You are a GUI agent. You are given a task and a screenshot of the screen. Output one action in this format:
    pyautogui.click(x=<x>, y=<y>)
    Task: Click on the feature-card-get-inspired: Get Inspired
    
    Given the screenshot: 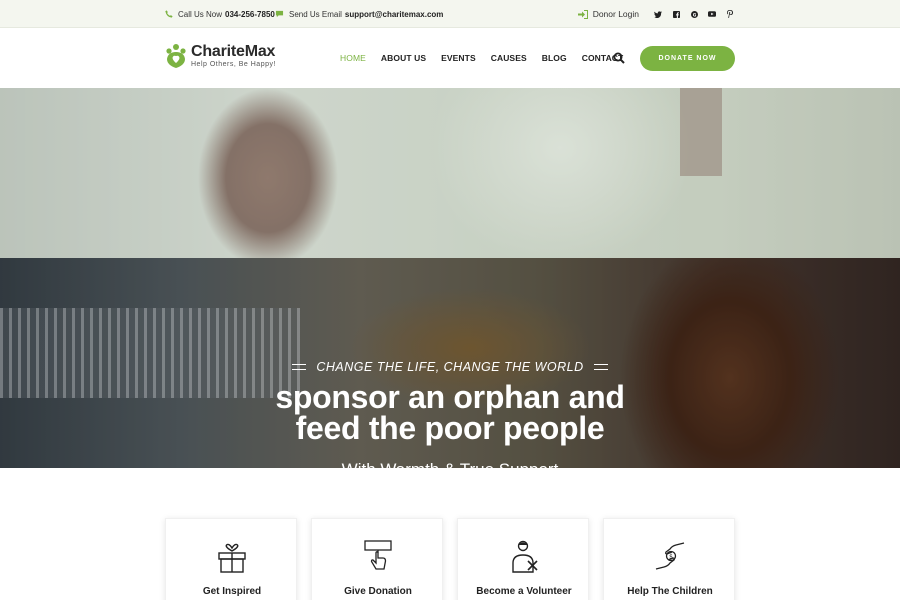 What is the action you would take?
    pyautogui.click(x=231, y=559)
    